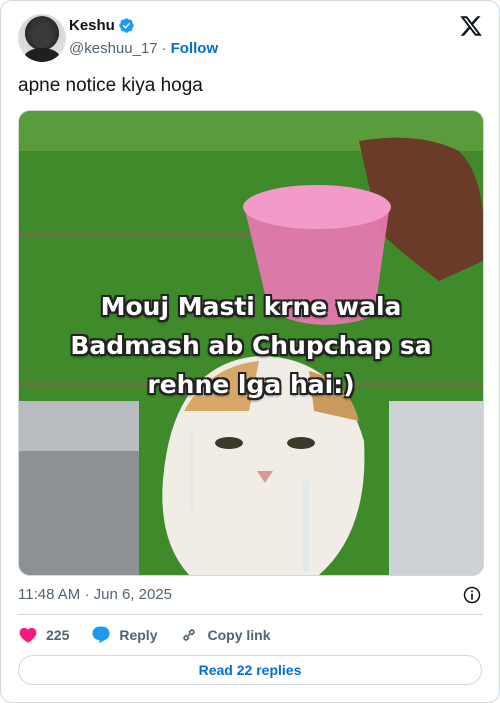  What do you see at coordinates (113, 48) in the screenshot?
I see `author-handle: @keshuu_17` at bounding box center [113, 48].